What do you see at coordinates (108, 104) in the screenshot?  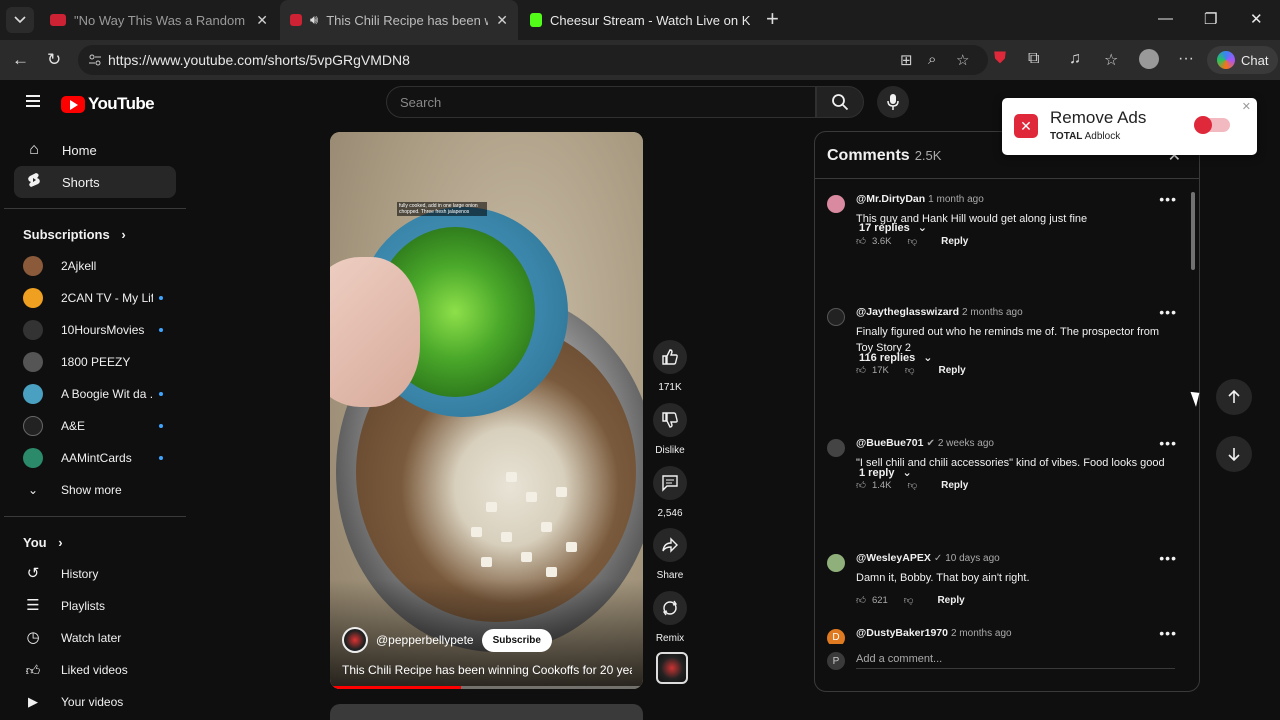 I see `youtube-logo: YouTube` at bounding box center [108, 104].